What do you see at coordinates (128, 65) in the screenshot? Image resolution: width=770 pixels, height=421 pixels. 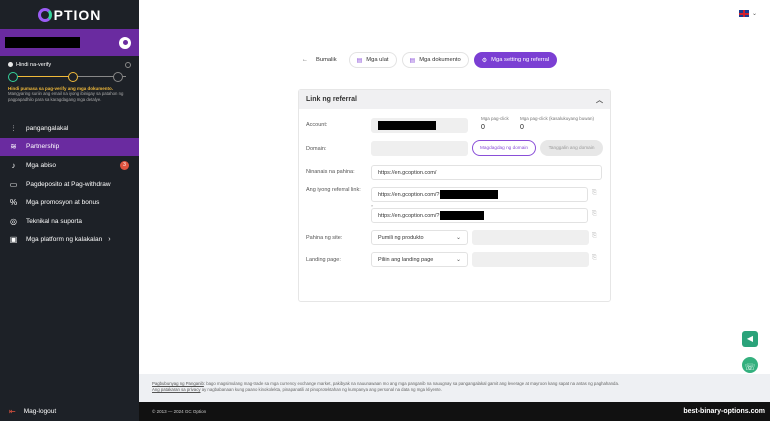 I see `info-icon` at bounding box center [128, 65].